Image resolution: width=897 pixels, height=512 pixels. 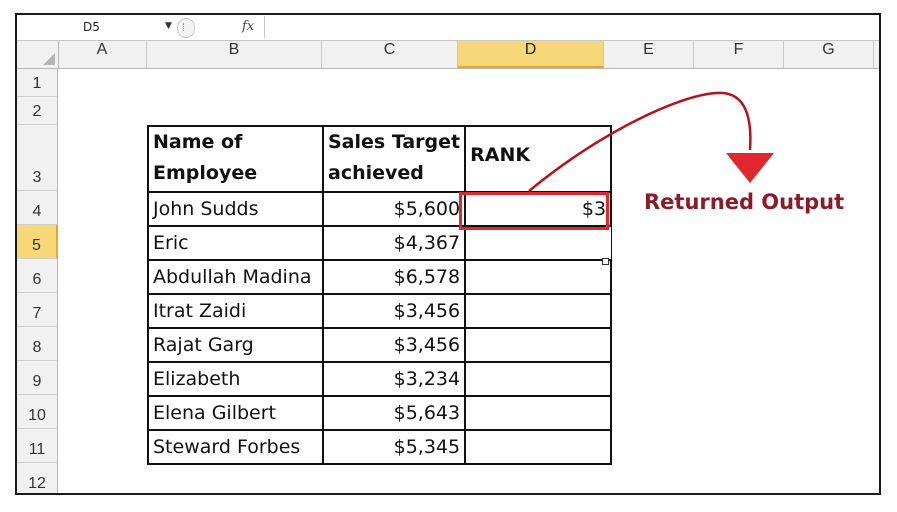 I want to click on arrow-head, so click(x=750, y=168).